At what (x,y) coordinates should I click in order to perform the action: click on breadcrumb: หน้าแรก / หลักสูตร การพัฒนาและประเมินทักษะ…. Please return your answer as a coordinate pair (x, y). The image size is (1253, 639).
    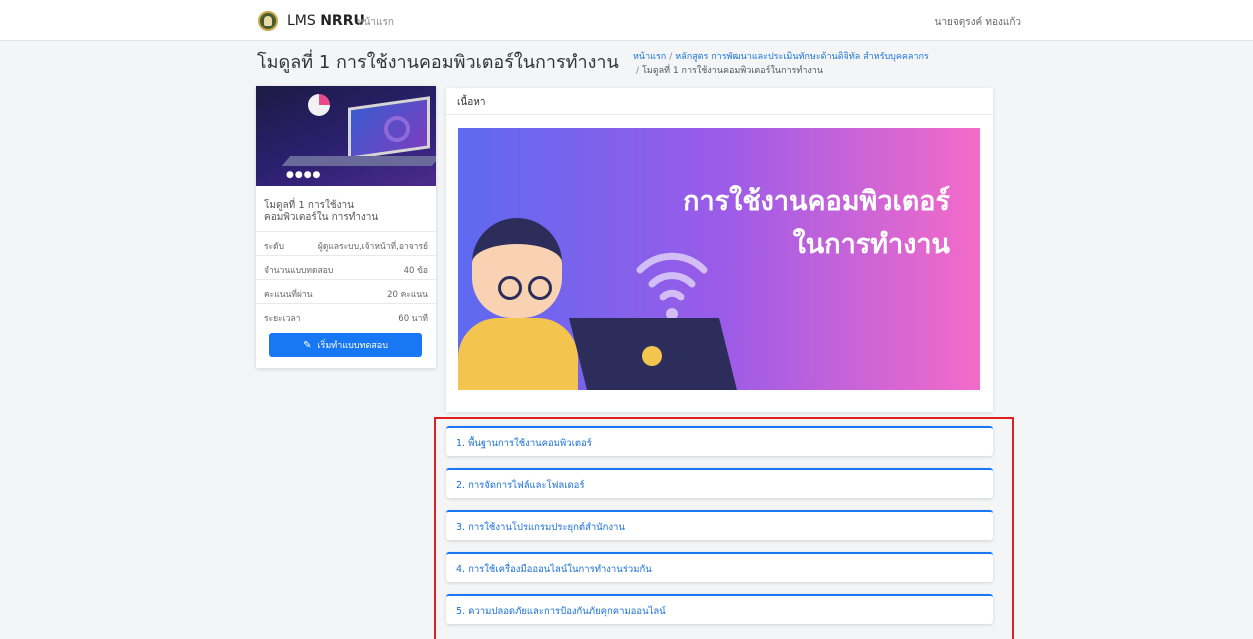
    Looking at the image, I should click on (783, 64).